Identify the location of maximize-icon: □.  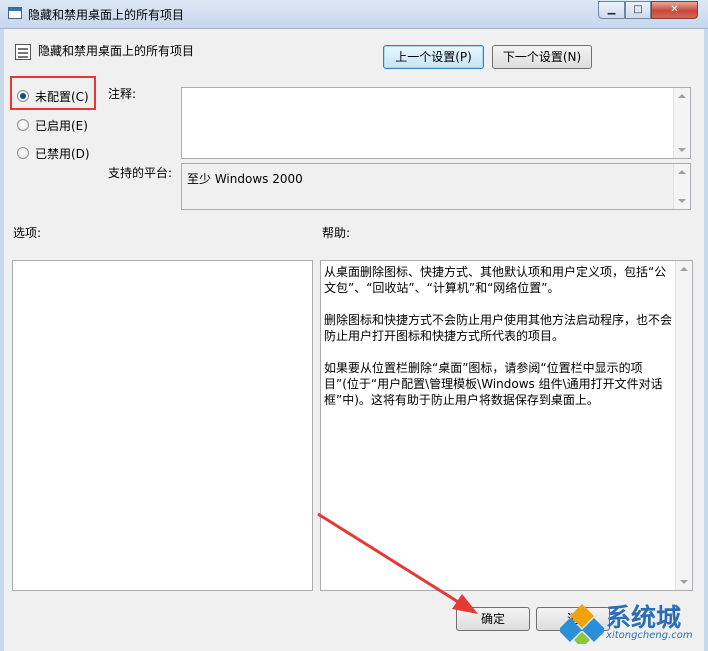
(638, 9).